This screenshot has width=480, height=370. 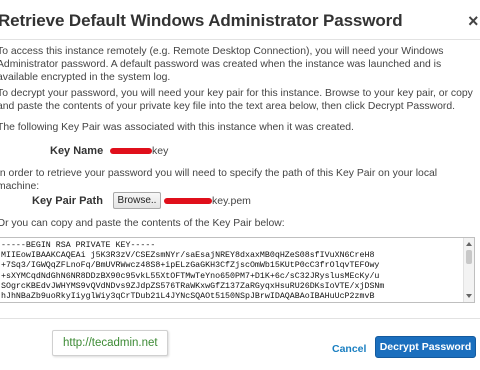 I want to click on key-name-value: key, so click(x=139, y=151).